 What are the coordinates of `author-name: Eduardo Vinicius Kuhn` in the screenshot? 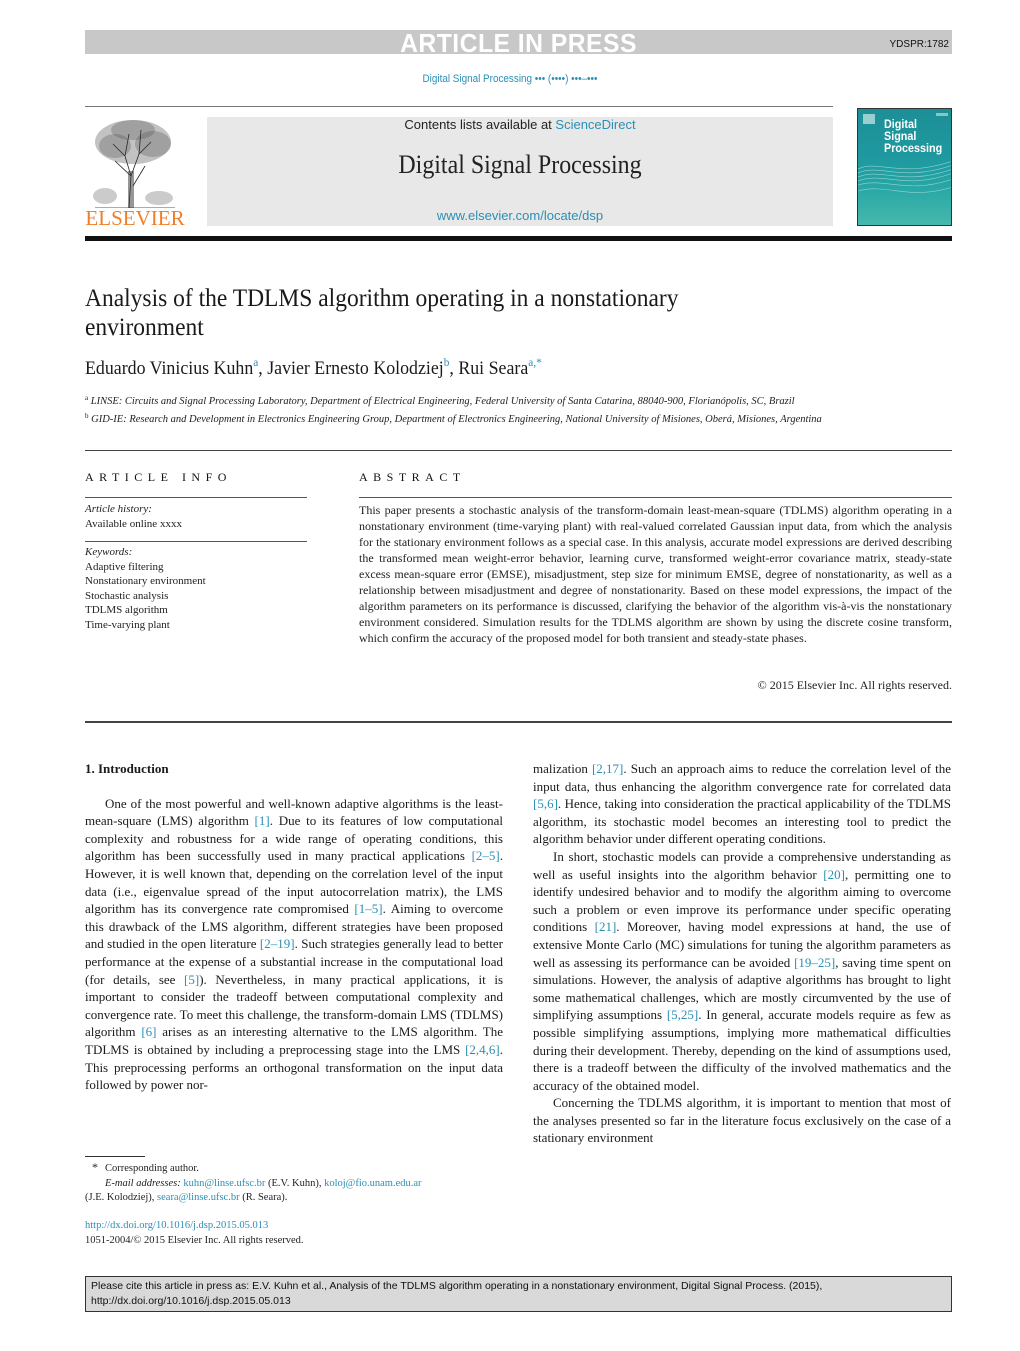 It's located at (169, 368).